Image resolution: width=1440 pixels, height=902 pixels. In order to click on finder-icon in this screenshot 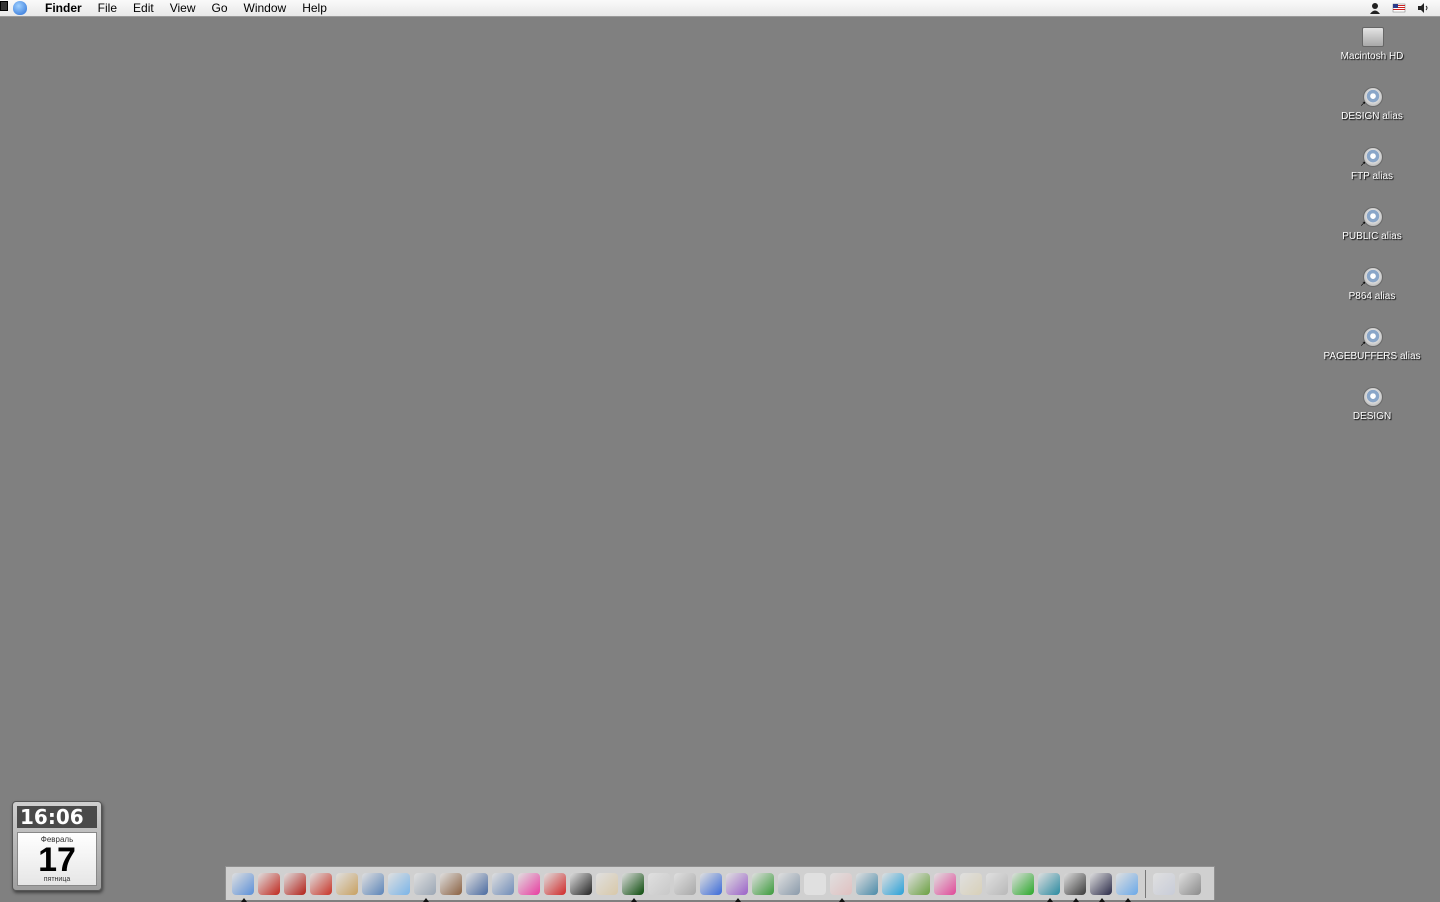, I will do `click(243, 887)`.